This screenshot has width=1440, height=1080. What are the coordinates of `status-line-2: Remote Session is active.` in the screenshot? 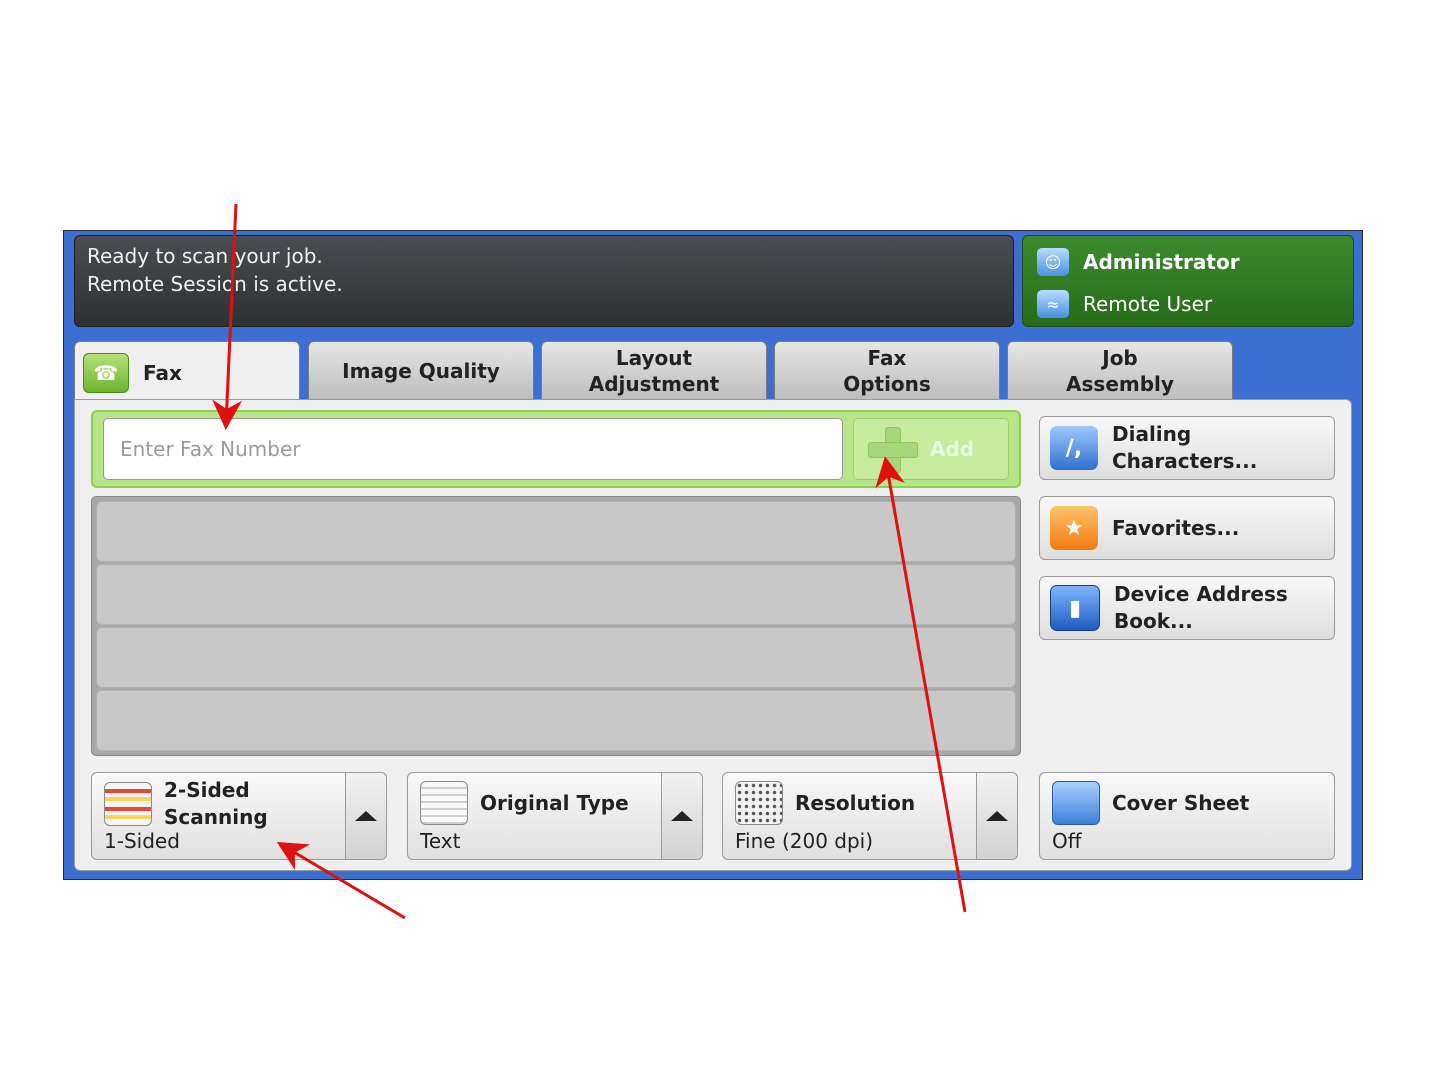 It's located at (215, 284).